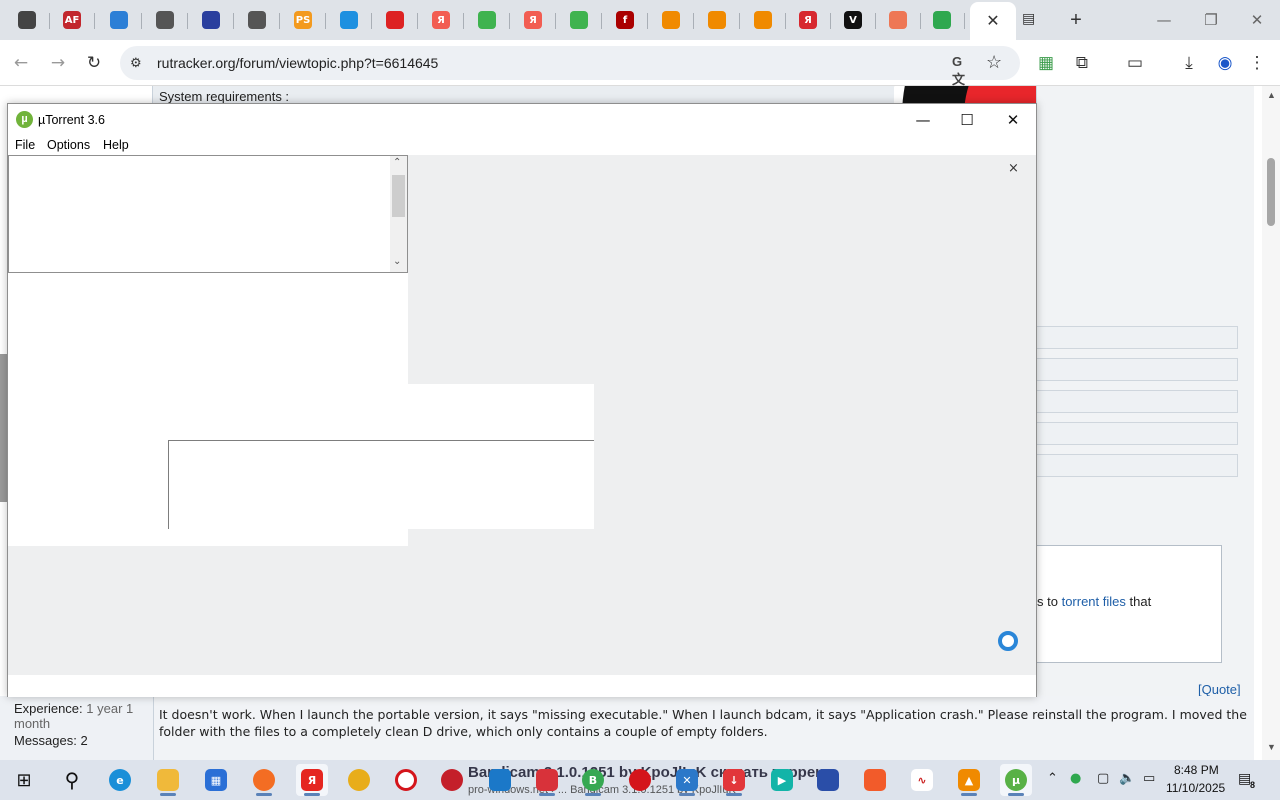 This screenshot has width=1280, height=800. What do you see at coordinates (1271, 95) in the screenshot?
I see `scroll-up-icon: ▲` at bounding box center [1271, 95].